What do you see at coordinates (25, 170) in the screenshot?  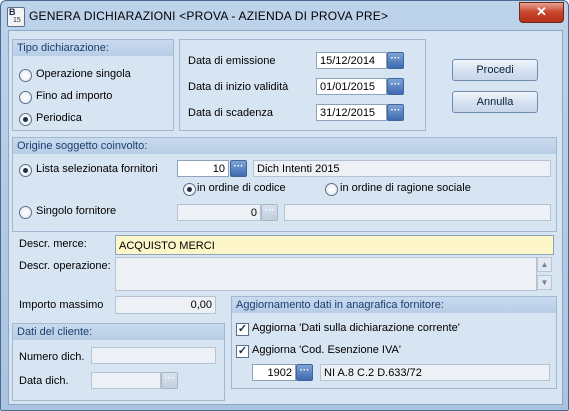 I see `radio-lista-fornitori` at bounding box center [25, 170].